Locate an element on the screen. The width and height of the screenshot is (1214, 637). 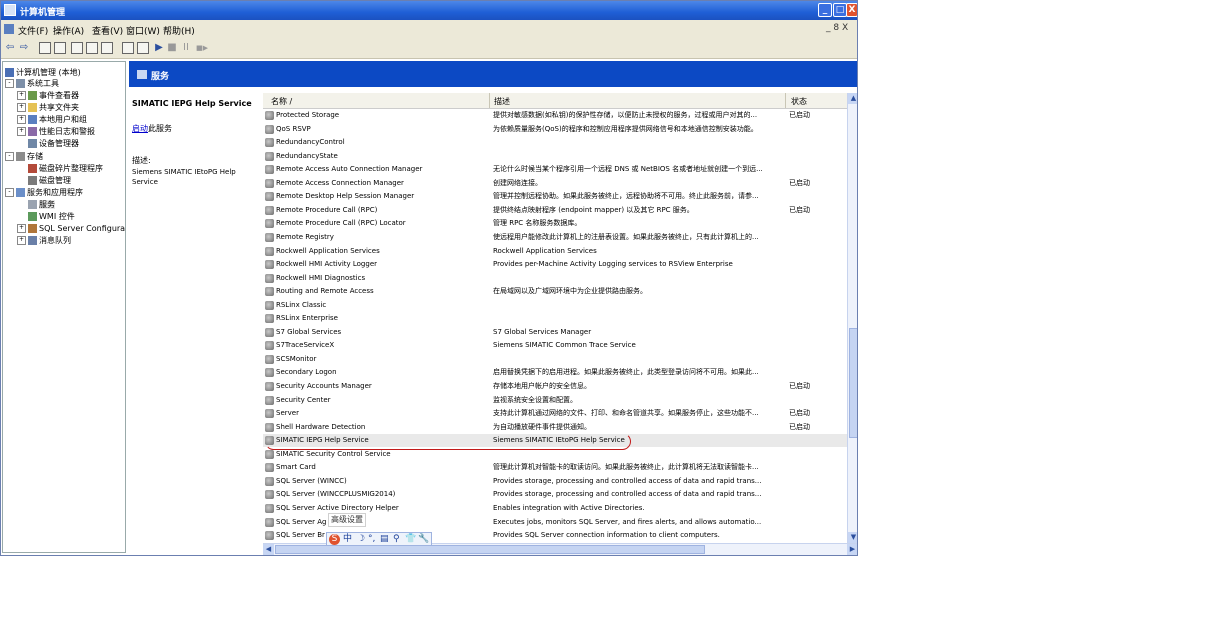
tree-item-event-viewer: + 事件查看器 is located at coordinates (48, 95).